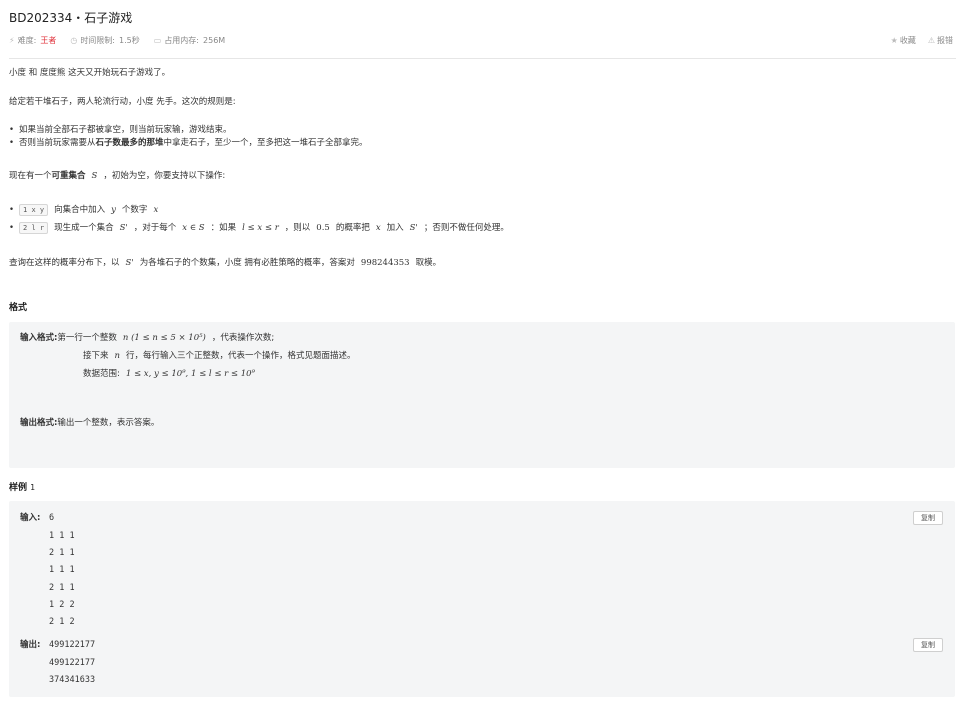  Describe the element at coordinates (74, 40) in the screenshot. I see `clock-icon: ◷` at that location.